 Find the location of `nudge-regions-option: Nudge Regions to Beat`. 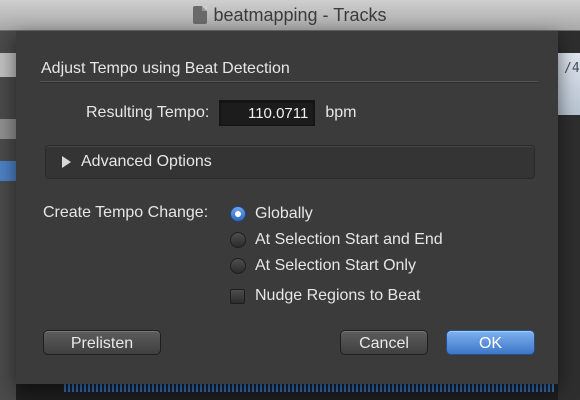

nudge-regions-option: Nudge Regions to Beat is located at coordinates (336, 296).